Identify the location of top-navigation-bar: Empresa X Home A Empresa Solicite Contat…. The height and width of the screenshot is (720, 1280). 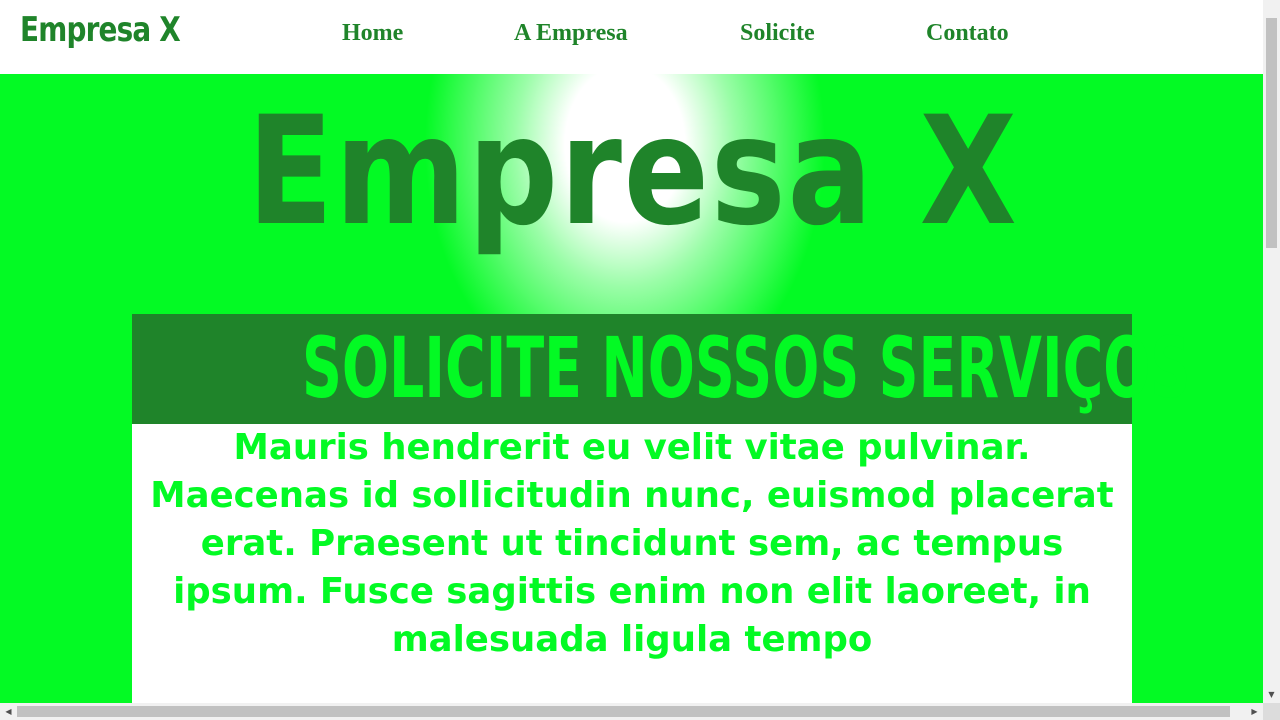
(631, 37).